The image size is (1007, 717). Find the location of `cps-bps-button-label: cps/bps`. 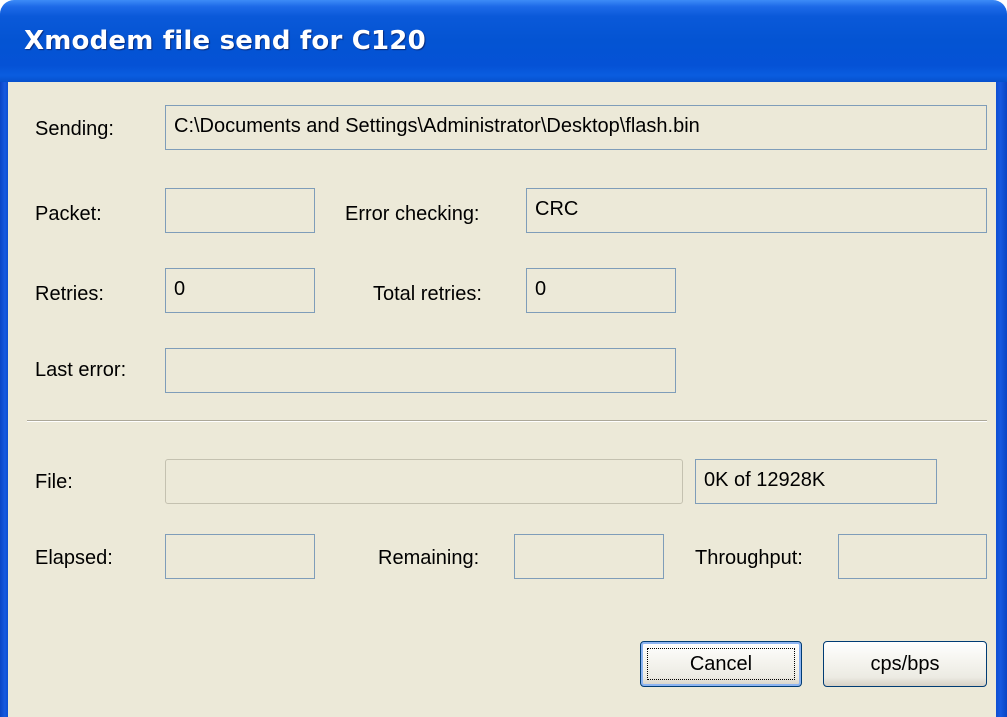

cps-bps-button-label: cps/bps is located at coordinates (905, 664).